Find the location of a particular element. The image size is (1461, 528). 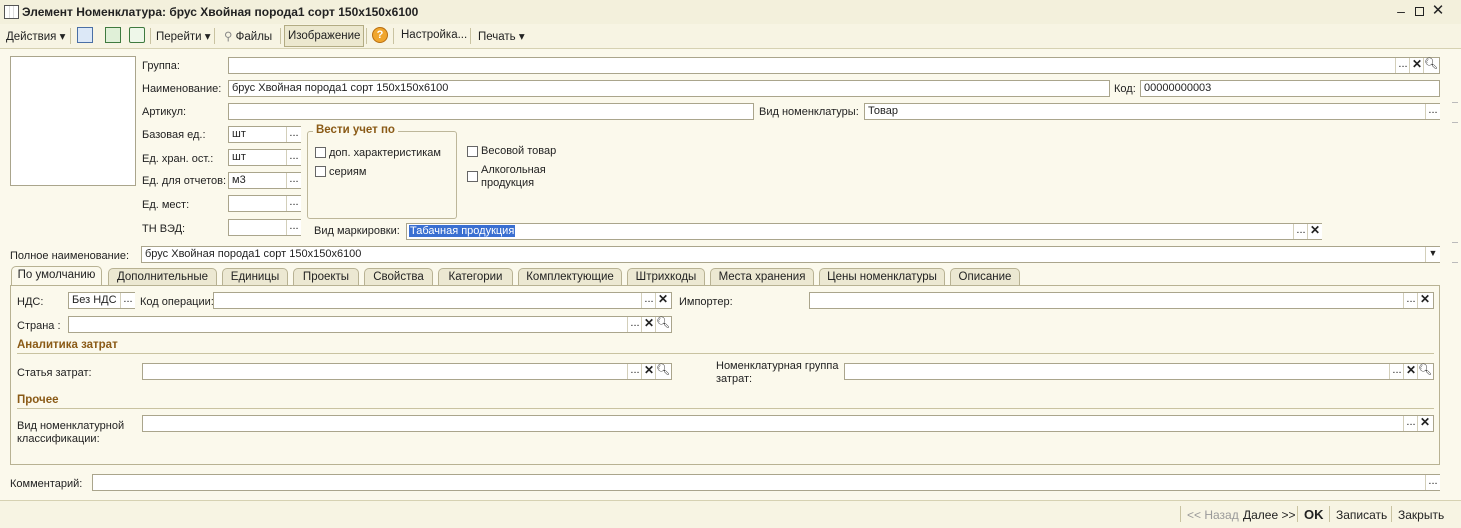

image-button: Изображение is located at coordinates (324, 36).